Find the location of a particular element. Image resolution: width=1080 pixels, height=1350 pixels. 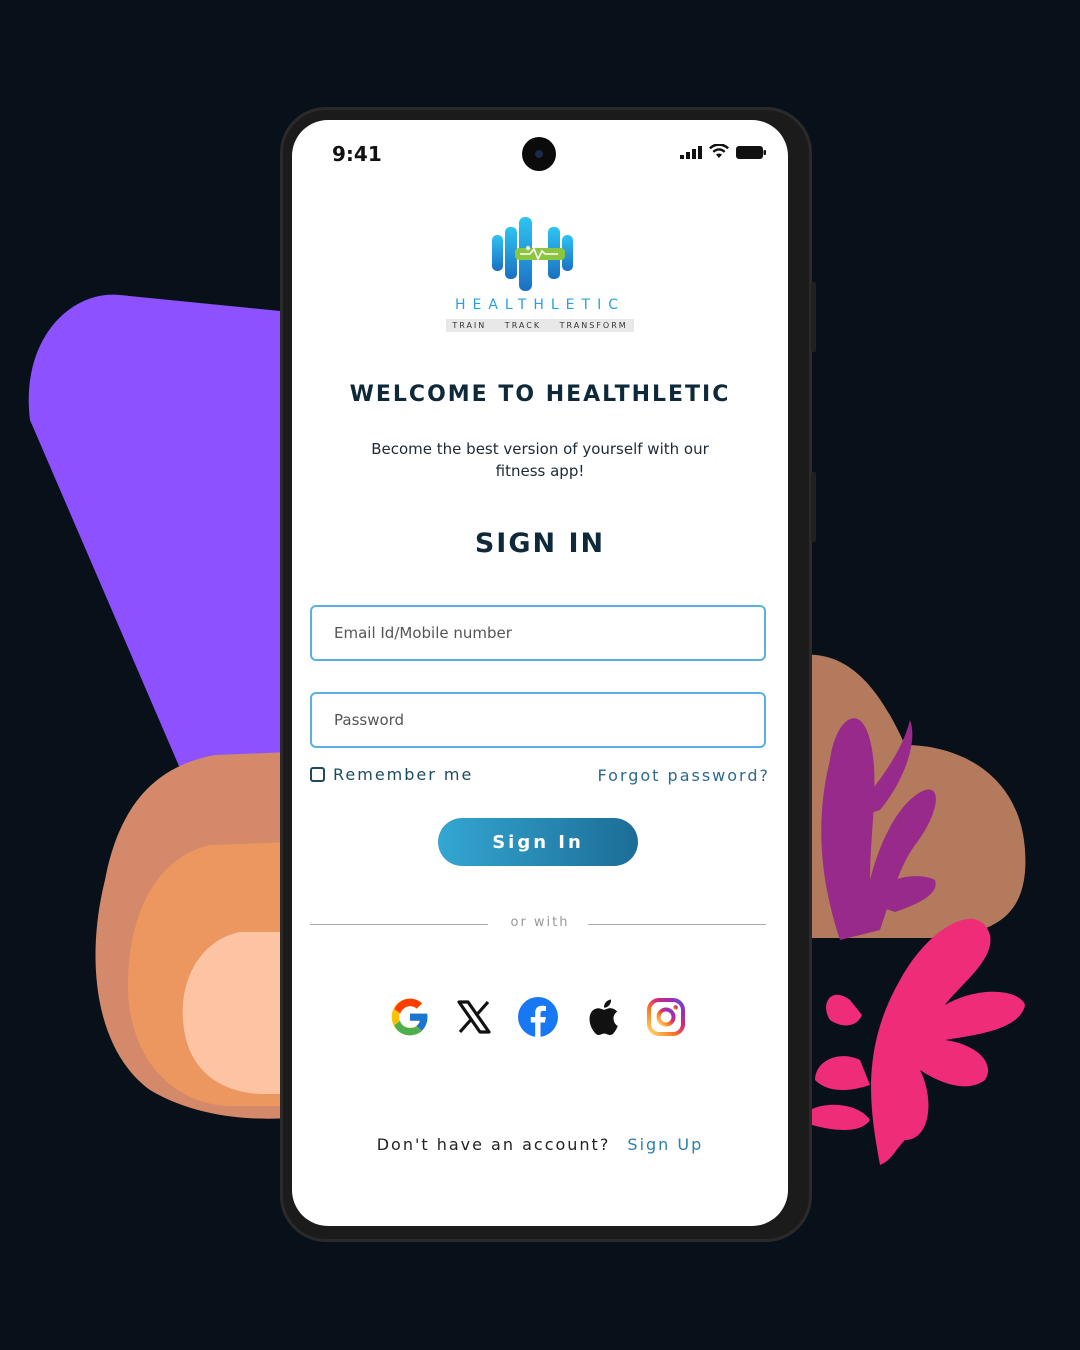

divider-right is located at coordinates (677, 924).